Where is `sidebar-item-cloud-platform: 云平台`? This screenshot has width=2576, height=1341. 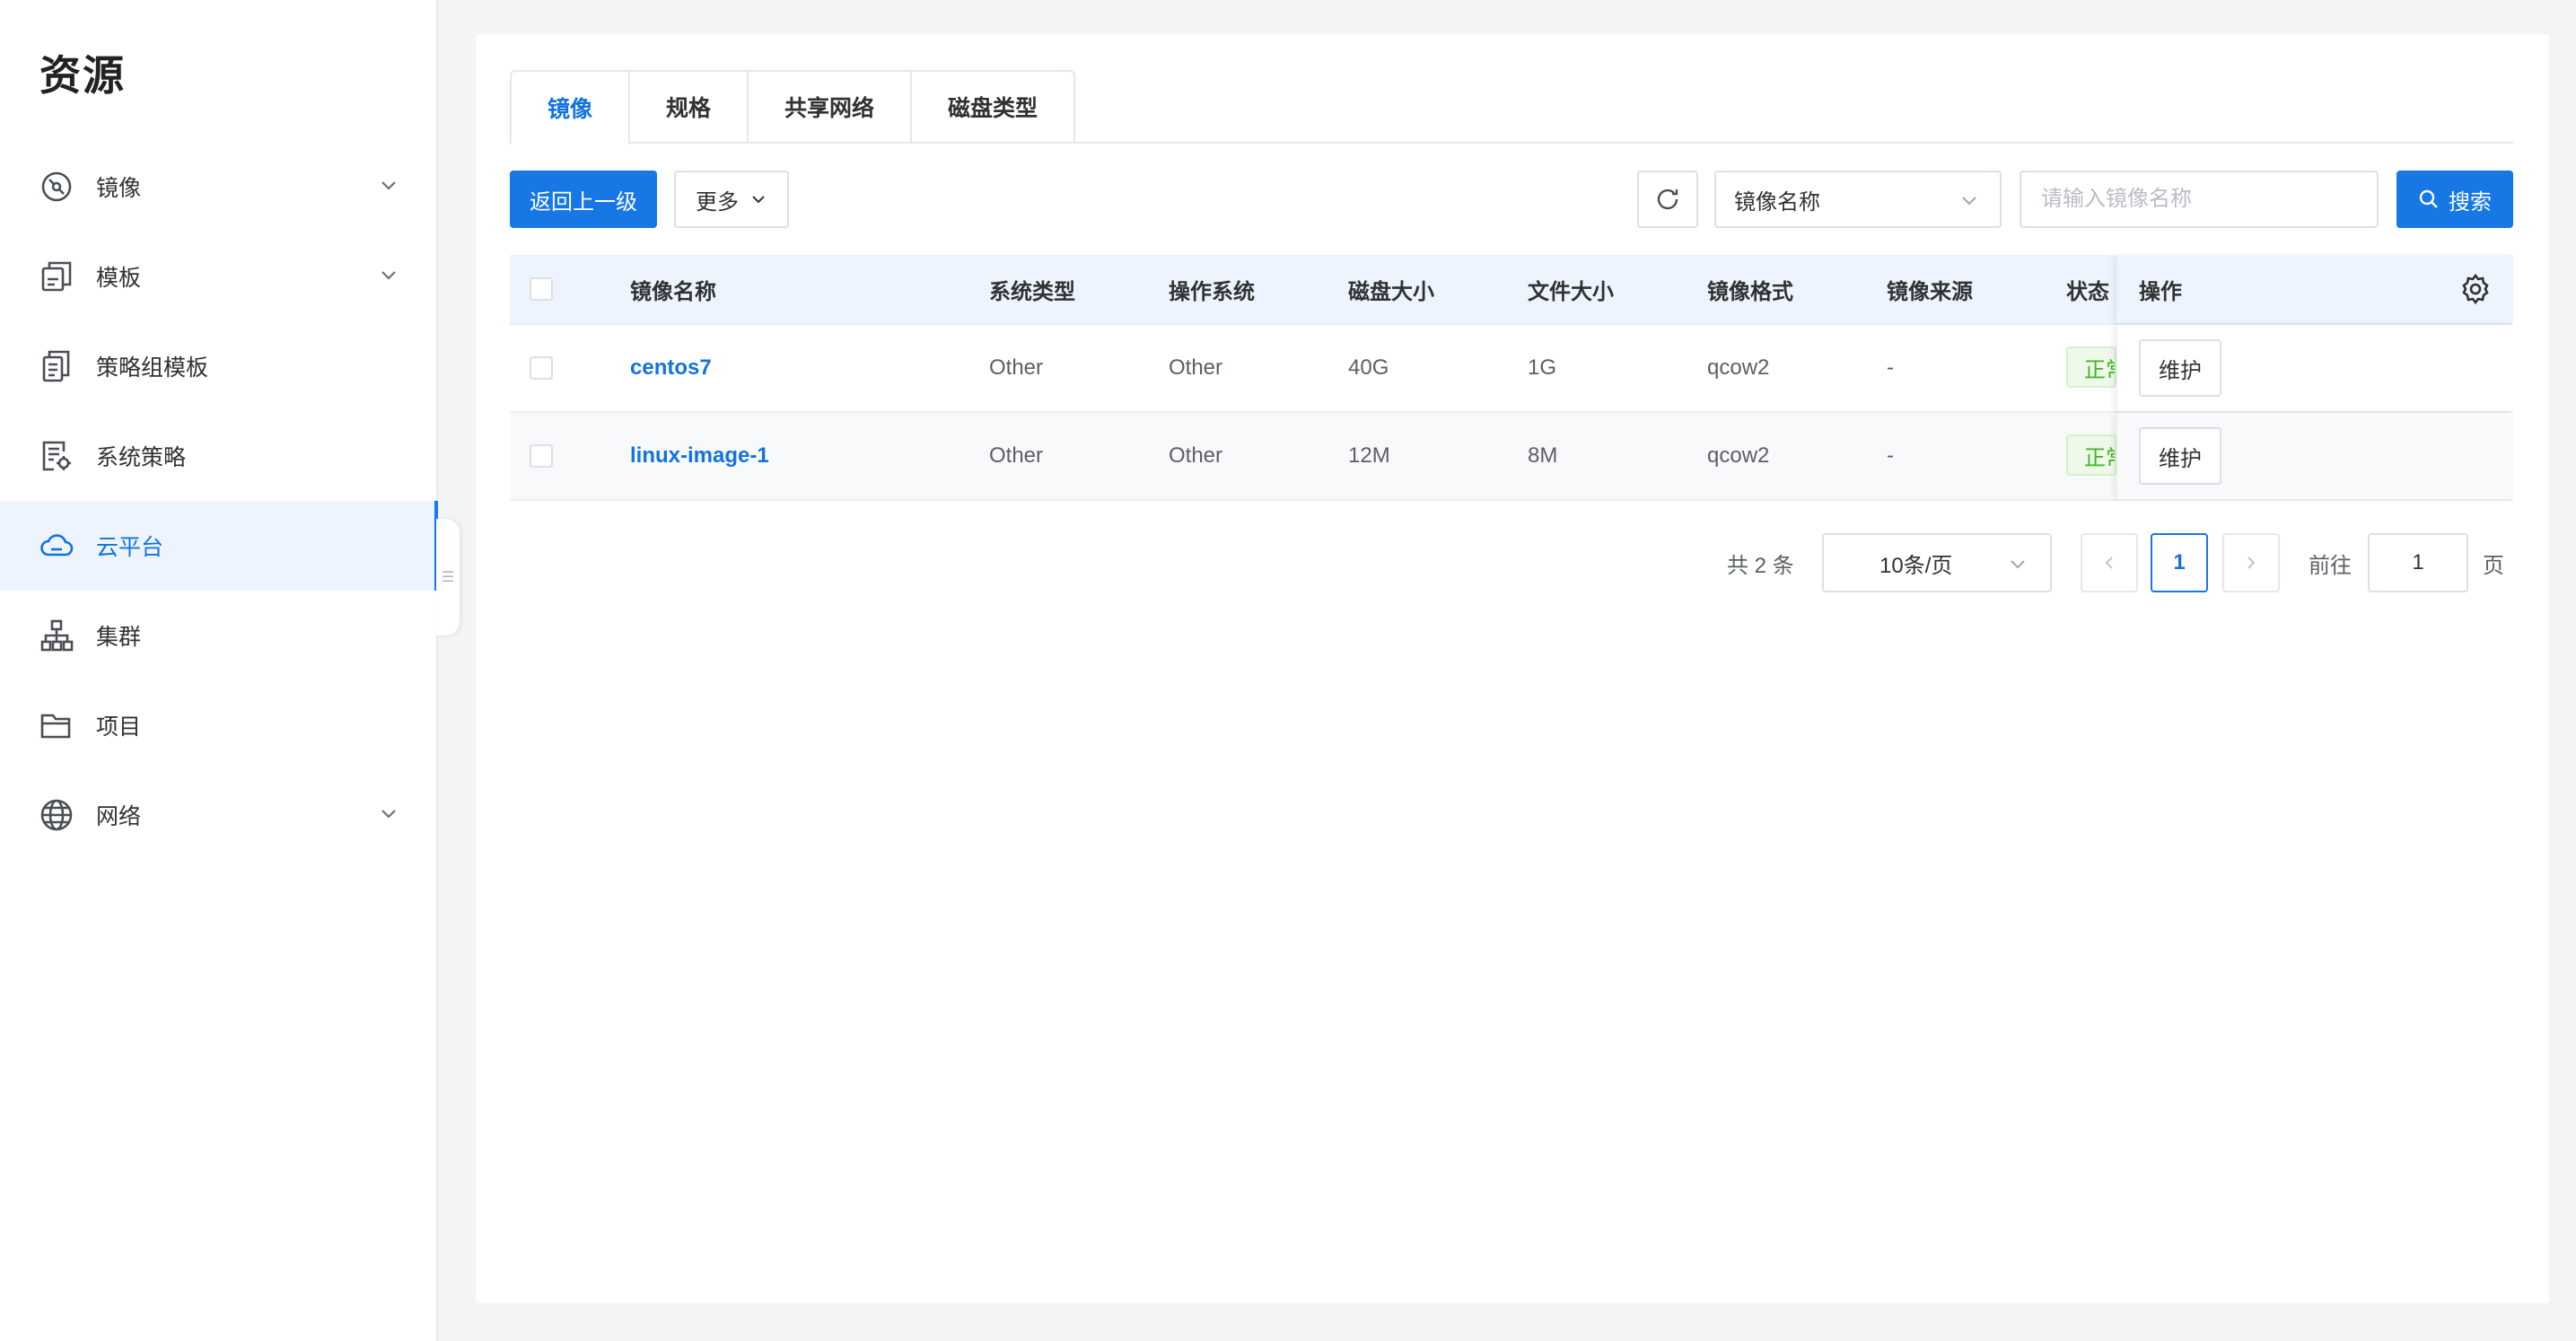
sidebar-item-cloud-platform: 云平台 is located at coordinates (219, 546).